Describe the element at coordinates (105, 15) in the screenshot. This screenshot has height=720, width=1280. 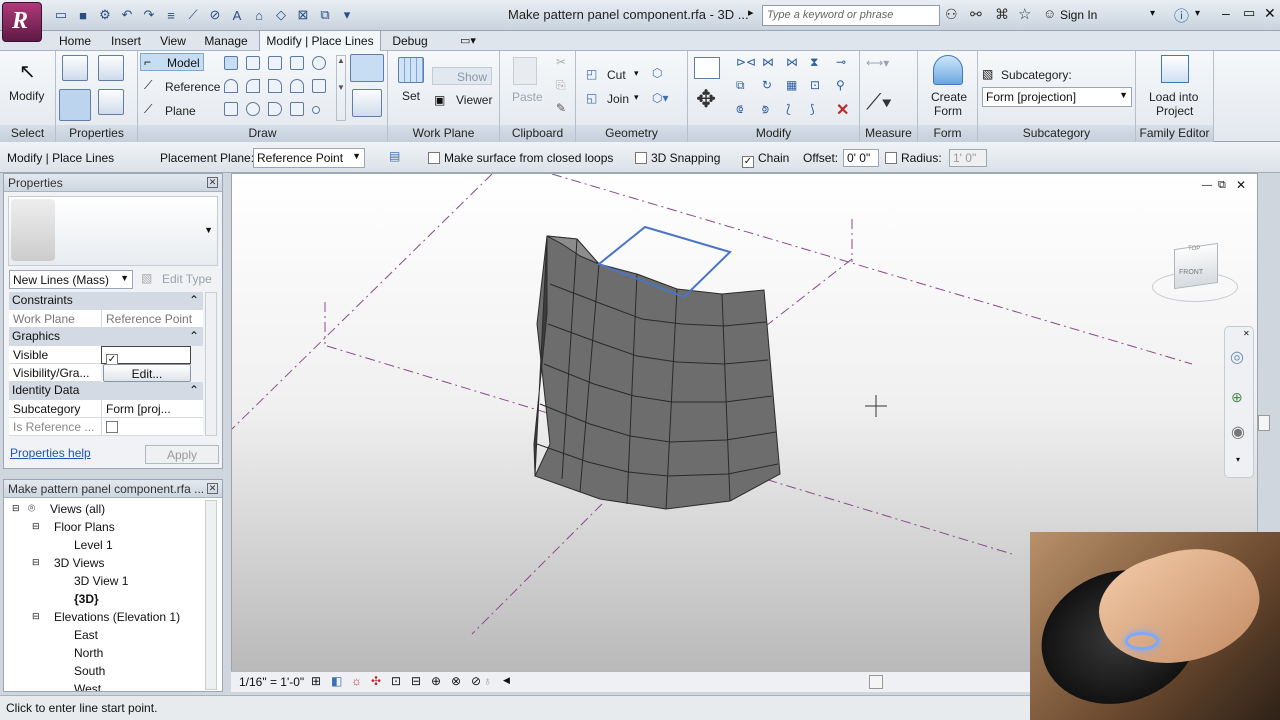
I see `sync-icon: ⚙` at that location.